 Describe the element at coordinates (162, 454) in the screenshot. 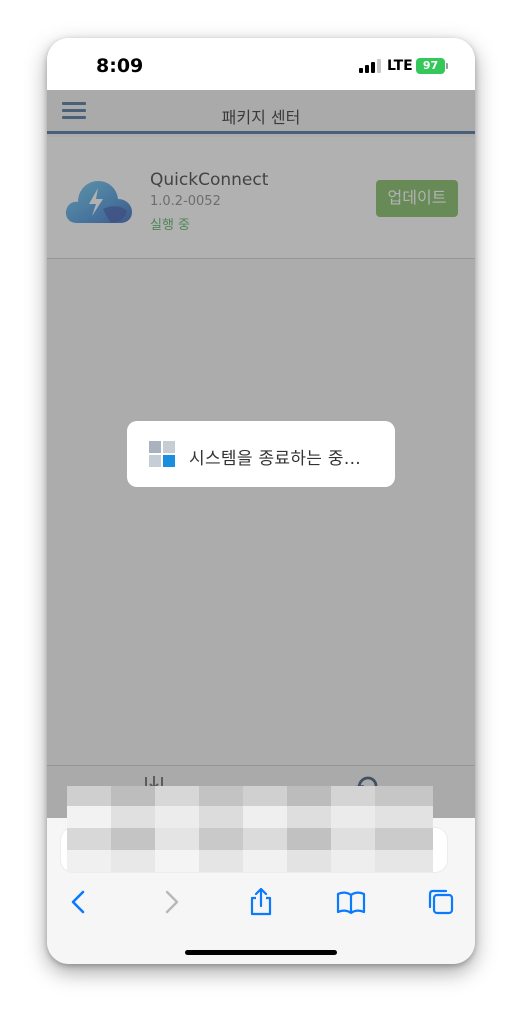

I see `dsm-logo-icon` at that location.